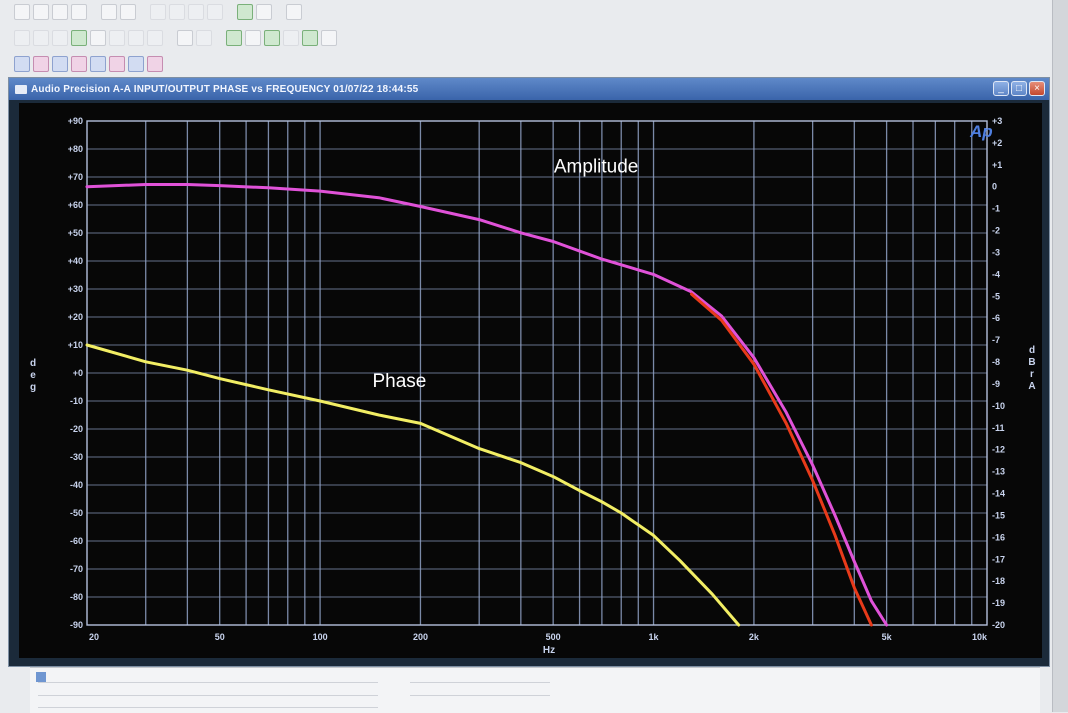 The width and height of the screenshot is (1068, 713). Describe the element at coordinates (76, 625) in the screenshot. I see `y-tick-label: -90` at that location.